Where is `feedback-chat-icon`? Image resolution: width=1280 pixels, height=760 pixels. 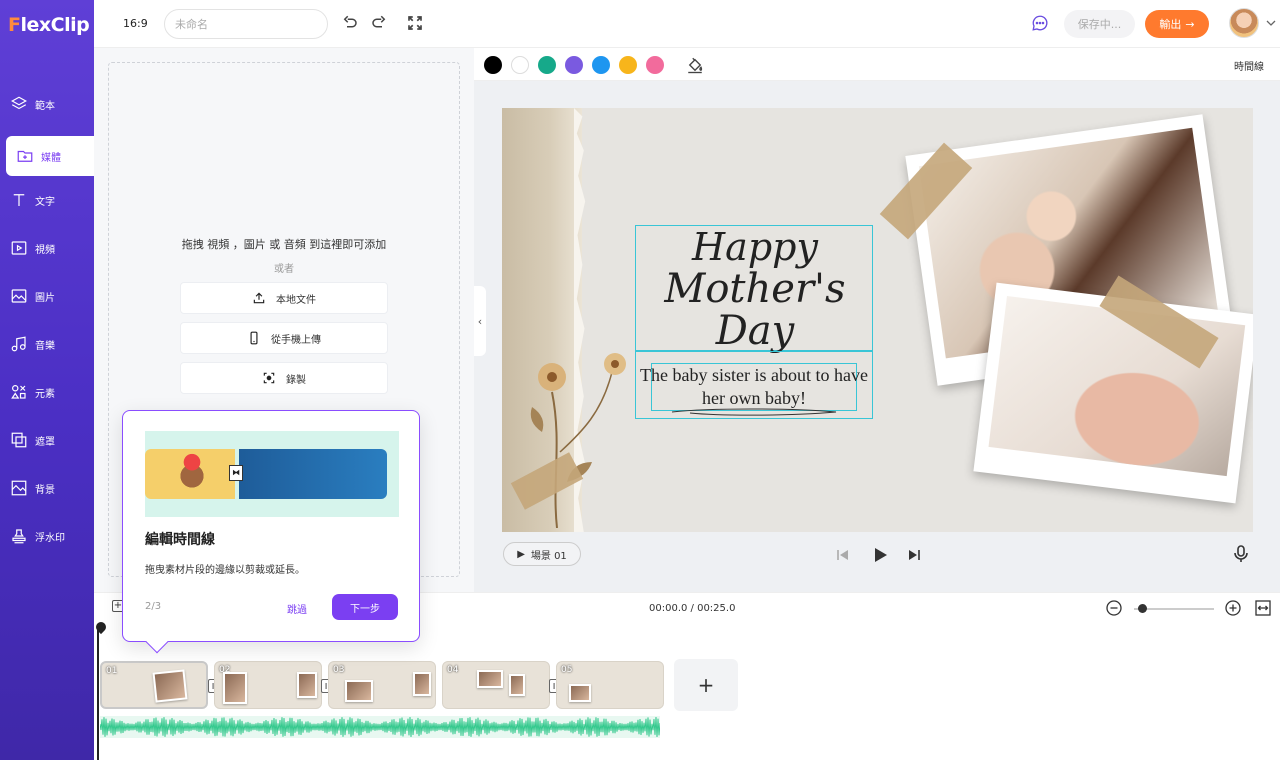 feedback-chat-icon is located at coordinates (1040, 23).